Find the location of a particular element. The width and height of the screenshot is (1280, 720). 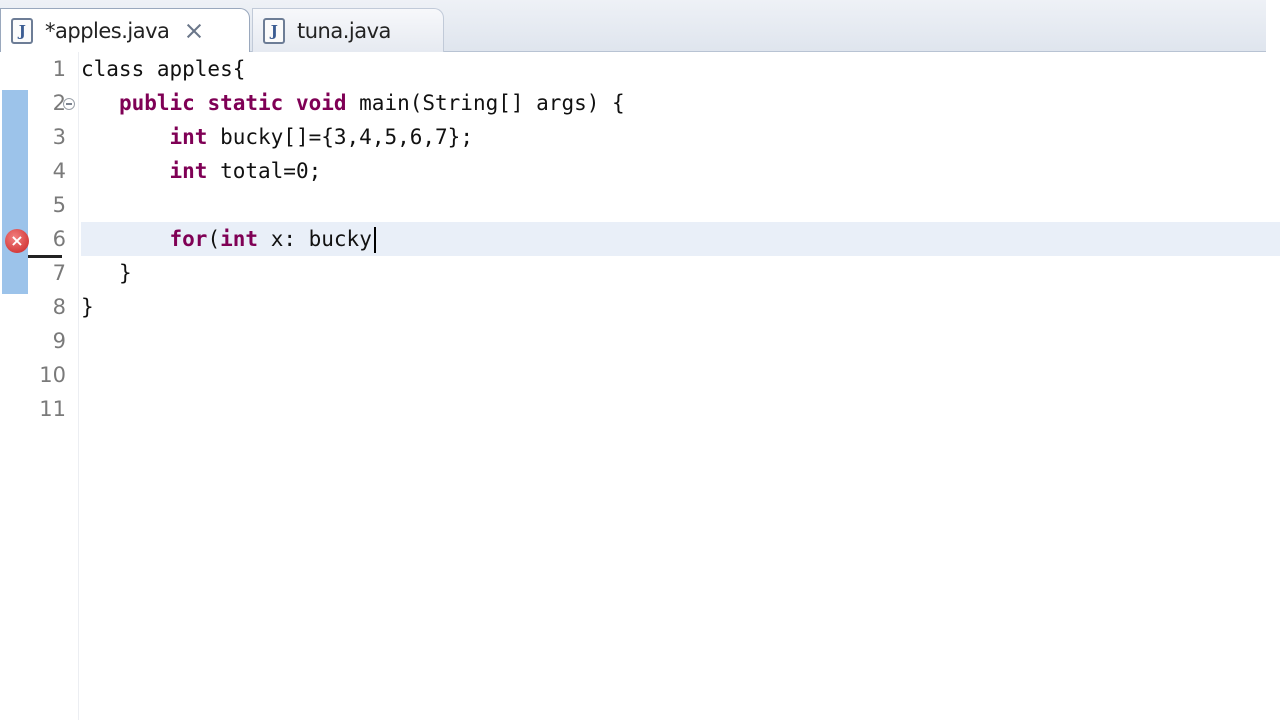

code-line: for(int x: bucky is located at coordinates (680, 239).